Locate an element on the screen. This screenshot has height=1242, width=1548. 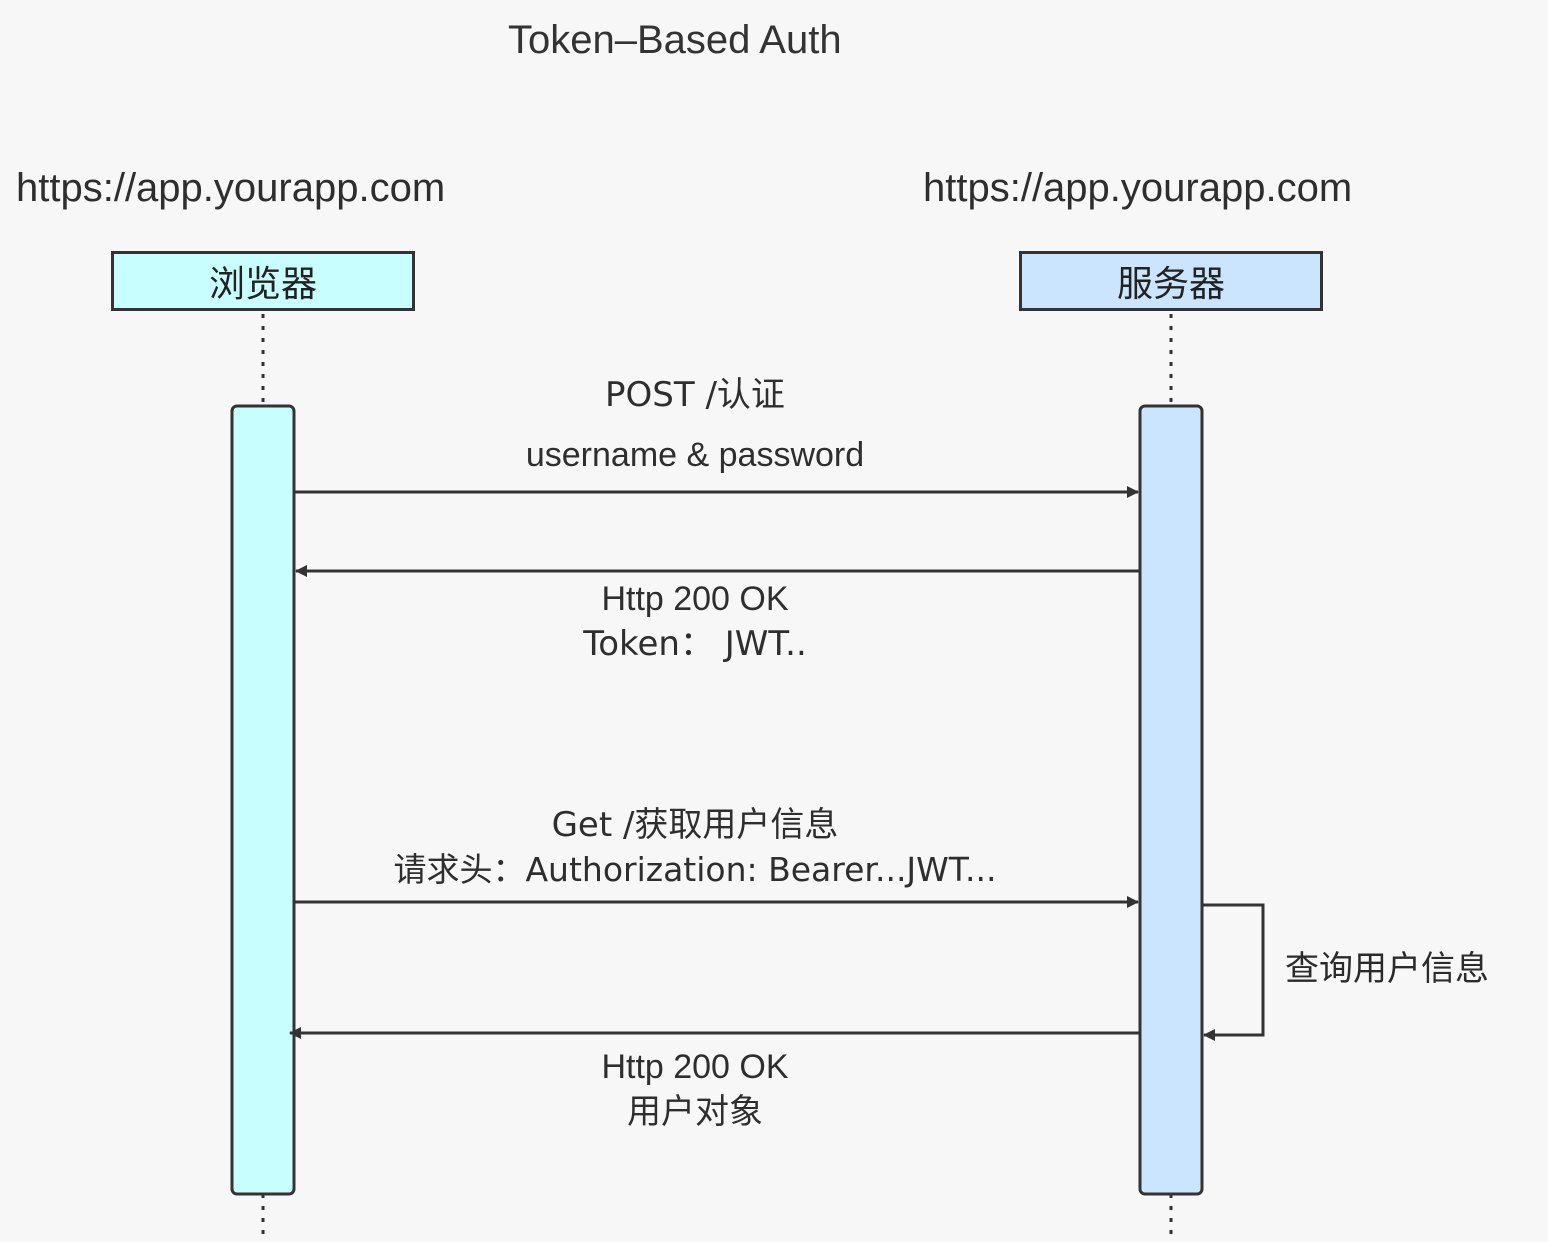
message-post-auth-line2: username & password is located at coordinates (695, 455).